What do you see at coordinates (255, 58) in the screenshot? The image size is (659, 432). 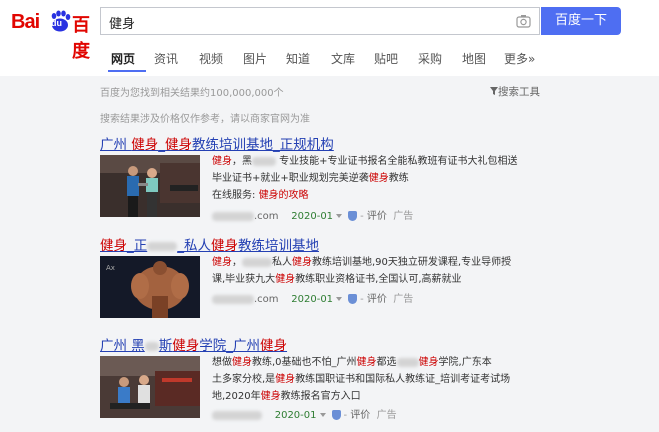 I see `tab-images: 图片` at bounding box center [255, 58].